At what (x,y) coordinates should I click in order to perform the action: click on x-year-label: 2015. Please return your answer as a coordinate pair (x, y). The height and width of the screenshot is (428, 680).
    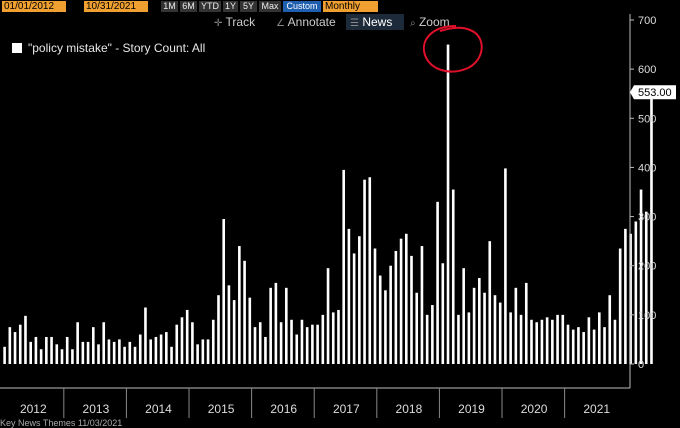
    Looking at the image, I should click on (221, 409).